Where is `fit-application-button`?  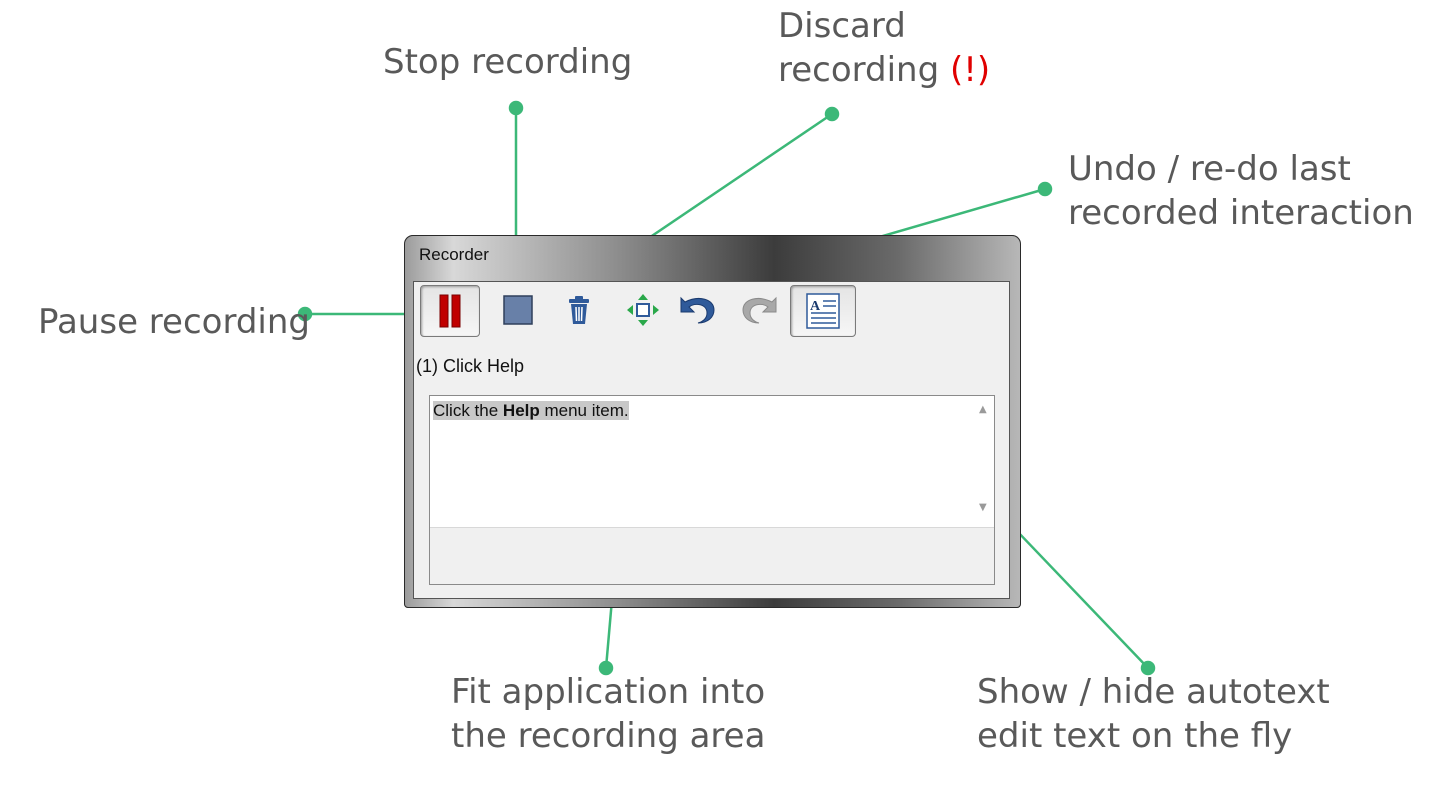
fit-application-button is located at coordinates (643, 310).